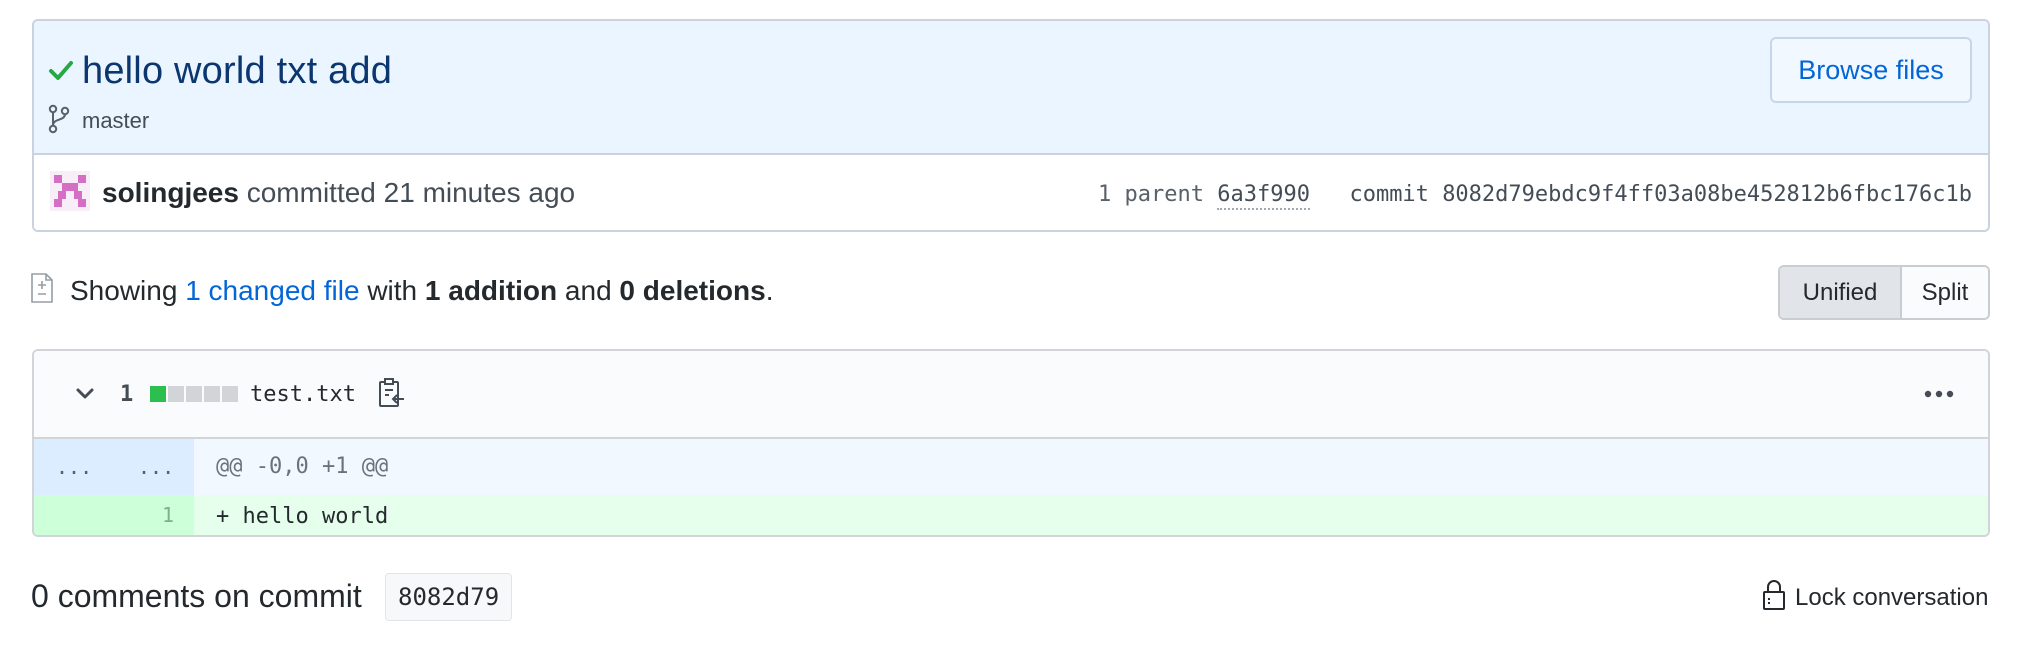 The image size is (2019, 648). Describe the element at coordinates (158, 394) in the screenshot. I see `diffstat-add-block` at that location.